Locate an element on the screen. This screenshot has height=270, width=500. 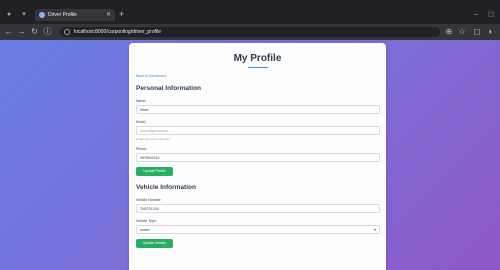
bookmark-star-icon: ☆ is located at coordinates (462, 32).